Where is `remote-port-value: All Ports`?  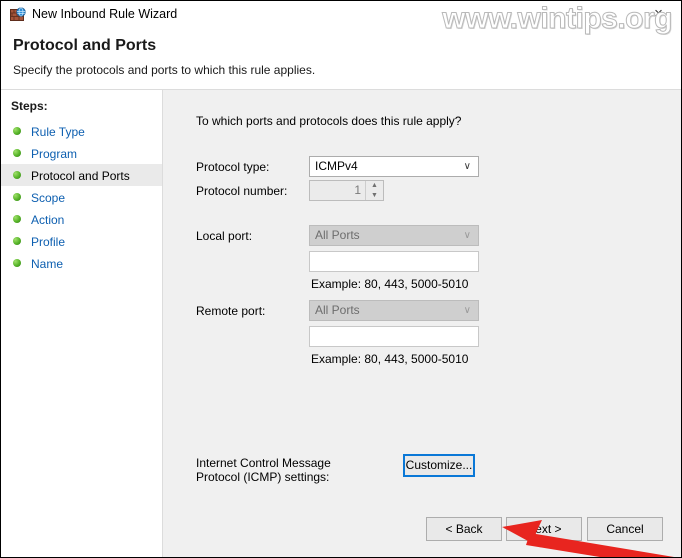 remote-port-value: All Ports is located at coordinates (337, 310).